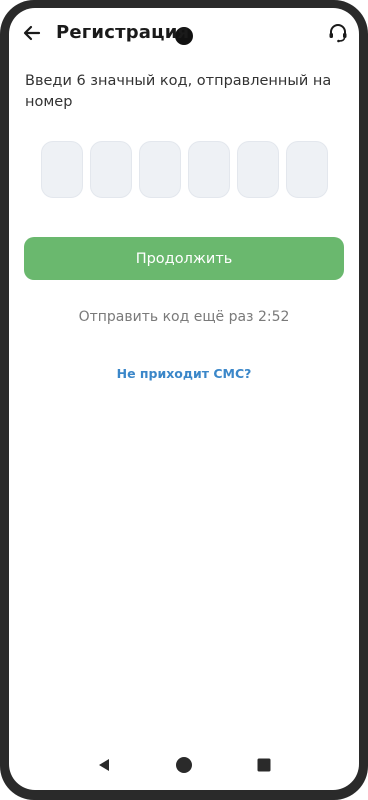 Image resolution: width=368 pixels, height=800 pixels. What do you see at coordinates (184, 373) in the screenshot?
I see `no-sms-link: Не приходит СМС?` at bounding box center [184, 373].